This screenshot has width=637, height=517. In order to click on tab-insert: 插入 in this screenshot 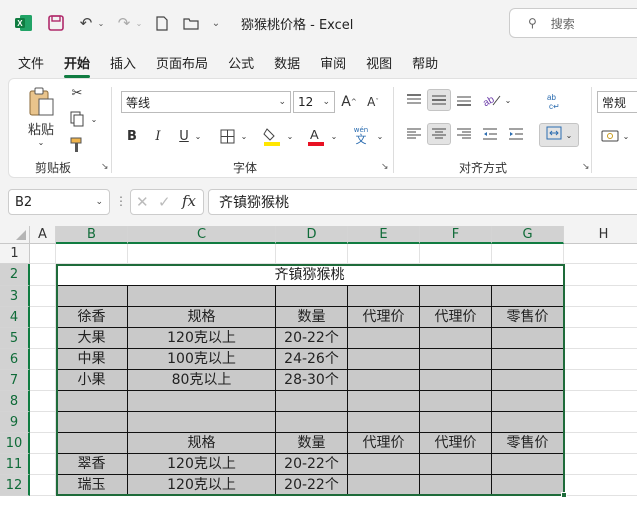, I will do `click(123, 62)`.